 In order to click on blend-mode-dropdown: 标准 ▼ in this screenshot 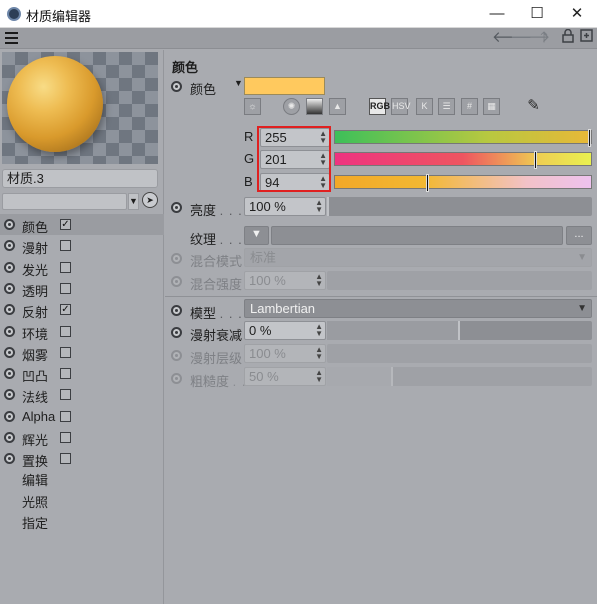, I will do `click(418, 257)`.